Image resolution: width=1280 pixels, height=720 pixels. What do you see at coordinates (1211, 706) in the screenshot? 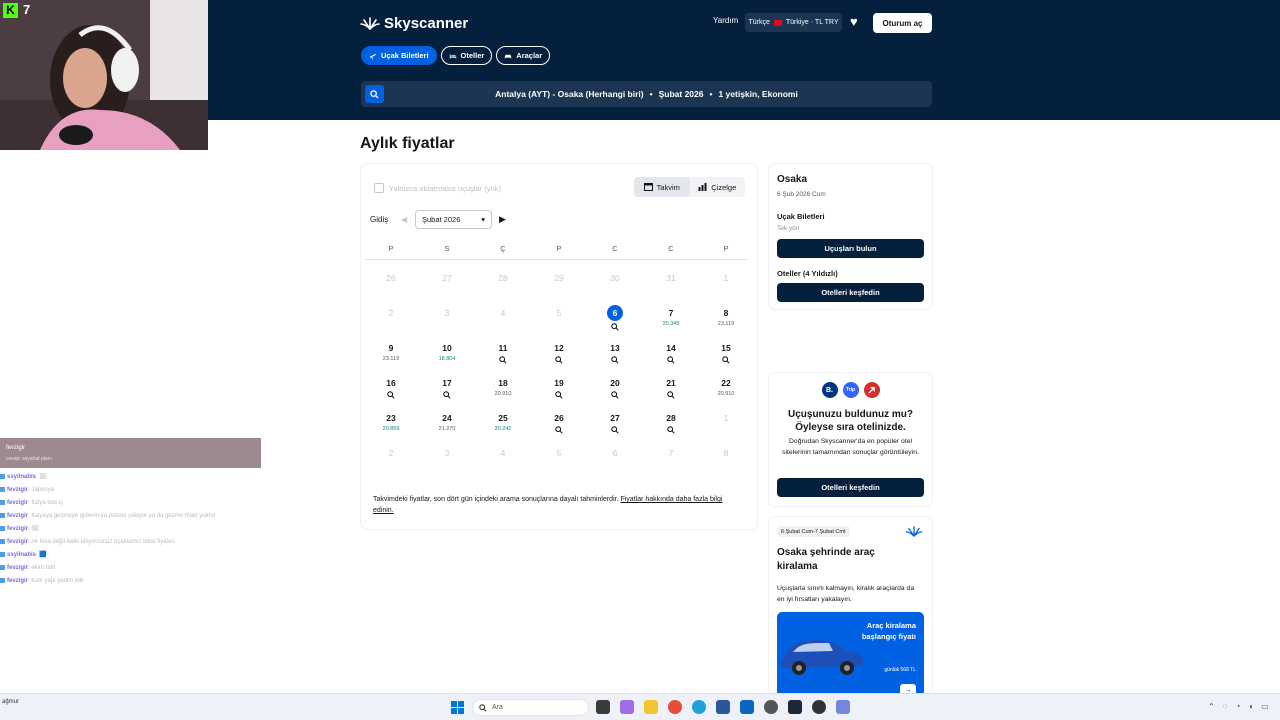
I see `chevron-up-icon: ⌃` at bounding box center [1211, 706].